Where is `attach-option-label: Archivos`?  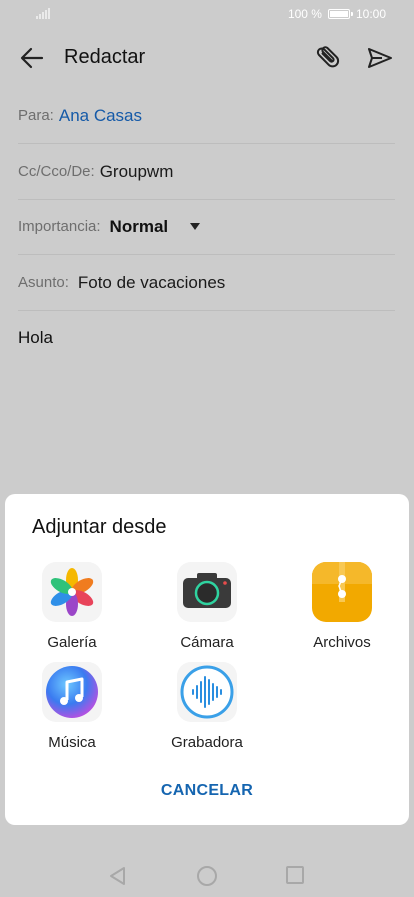 attach-option-label: Archivos is located at coordinates (342, 642).